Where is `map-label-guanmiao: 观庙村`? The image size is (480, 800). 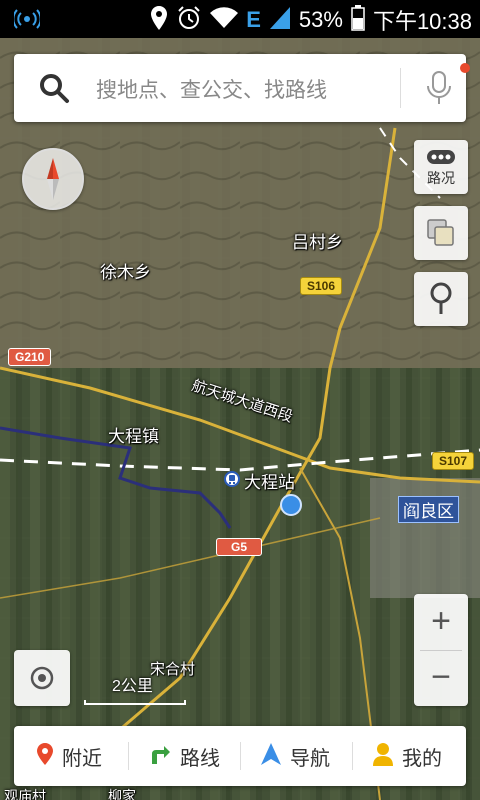 map-label-guanmiao: 观庙村 is located at coordinates (25, 793).